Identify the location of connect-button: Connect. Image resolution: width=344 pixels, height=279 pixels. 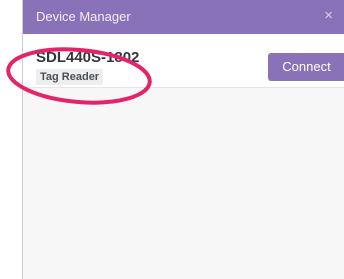
(306, 67).